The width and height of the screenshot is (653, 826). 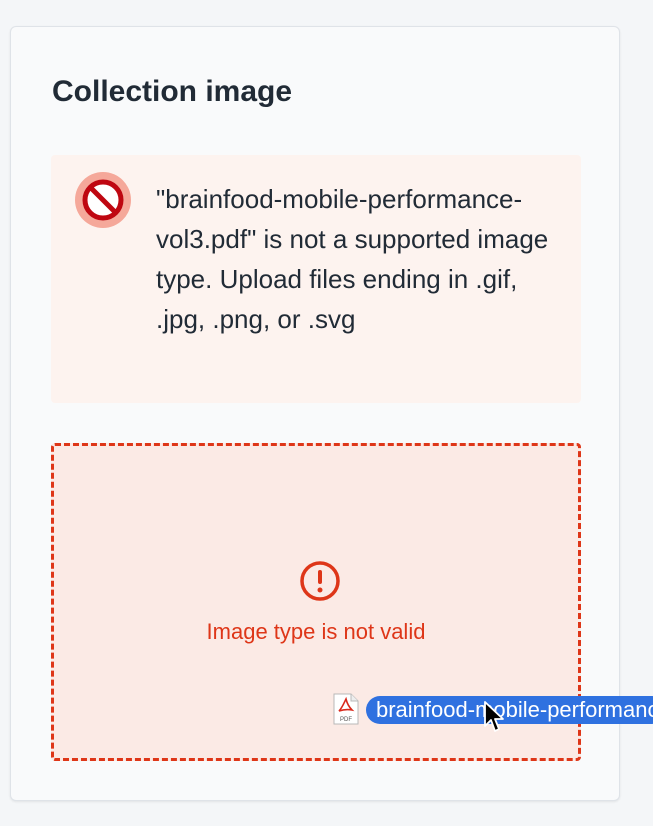 What do you see at coordinates (172, 91) in the screenshot?
I see `card-title: Collection image` at bounding box center [172, 91].